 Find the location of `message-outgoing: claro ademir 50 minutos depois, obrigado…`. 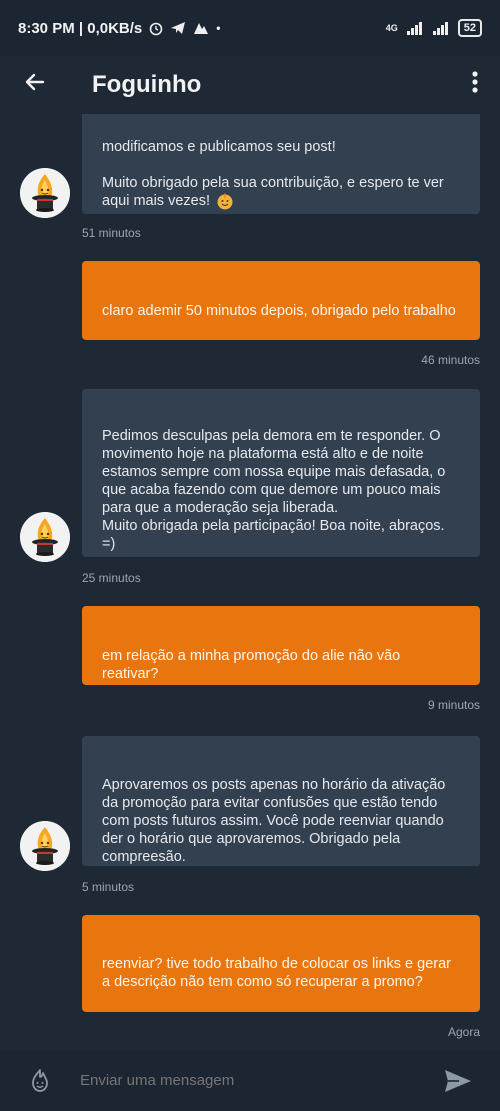

message-outgoing: claro ademir 50 minutos depois, obrigado… is located at coordinates (281, 300).